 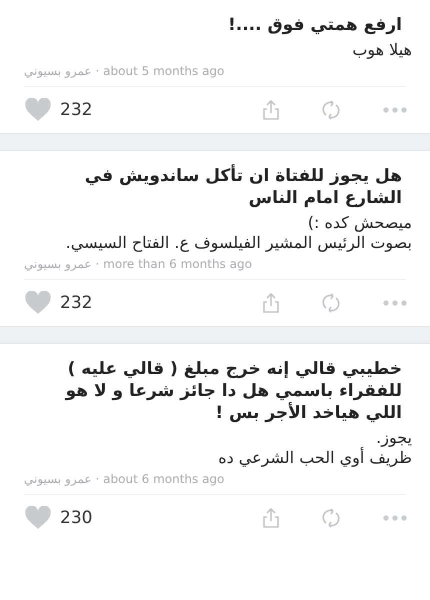 I want to click on post-answer: ميصحش كده :), so click(x=359, y=223).